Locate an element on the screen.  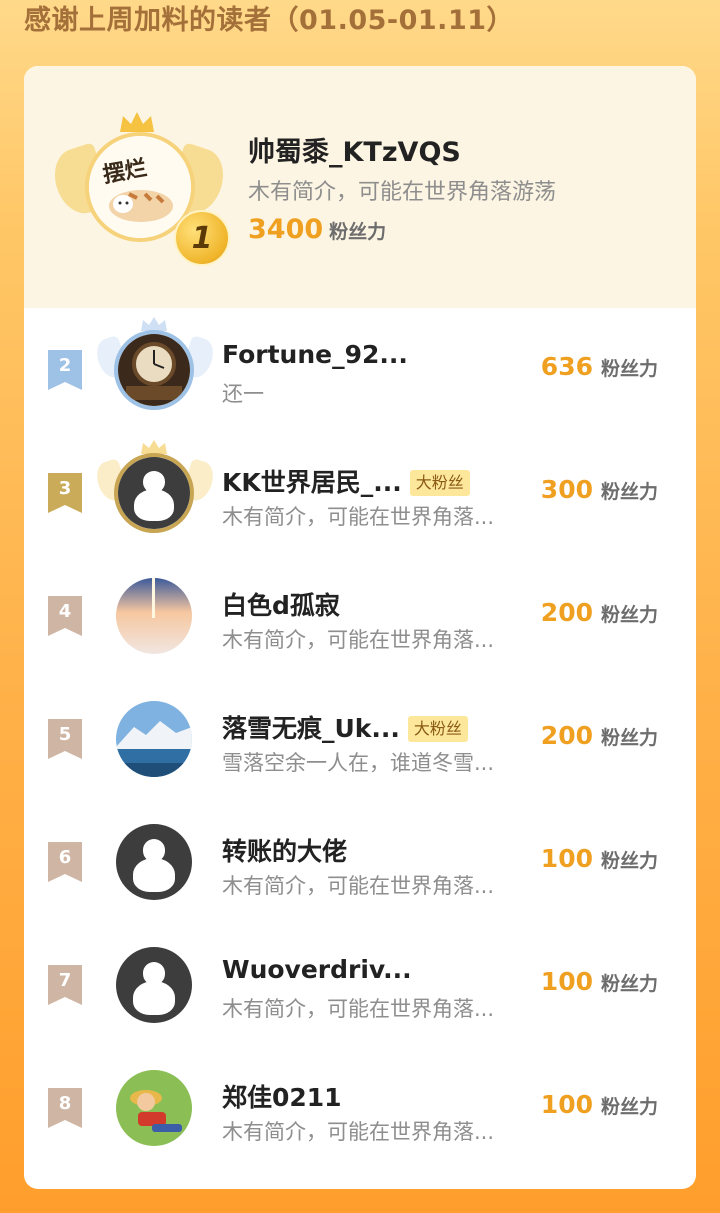
fans-number: 636 is located at coordinates (566, 366).